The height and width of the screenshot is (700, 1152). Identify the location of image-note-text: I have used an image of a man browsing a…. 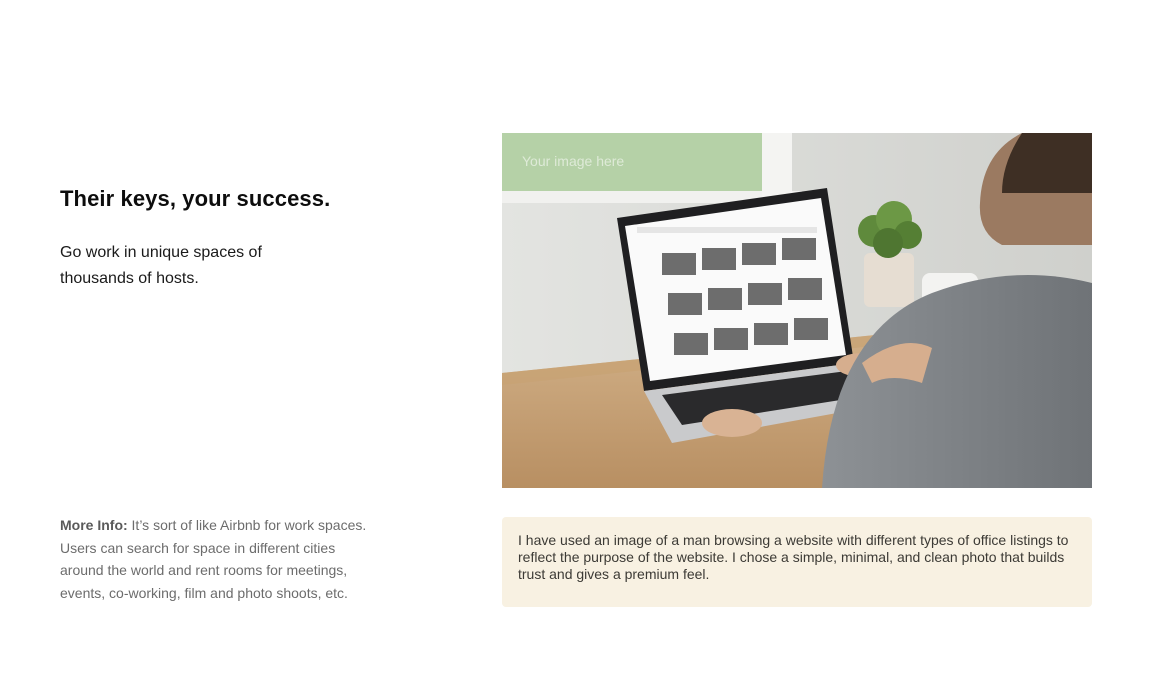
(793, 557).